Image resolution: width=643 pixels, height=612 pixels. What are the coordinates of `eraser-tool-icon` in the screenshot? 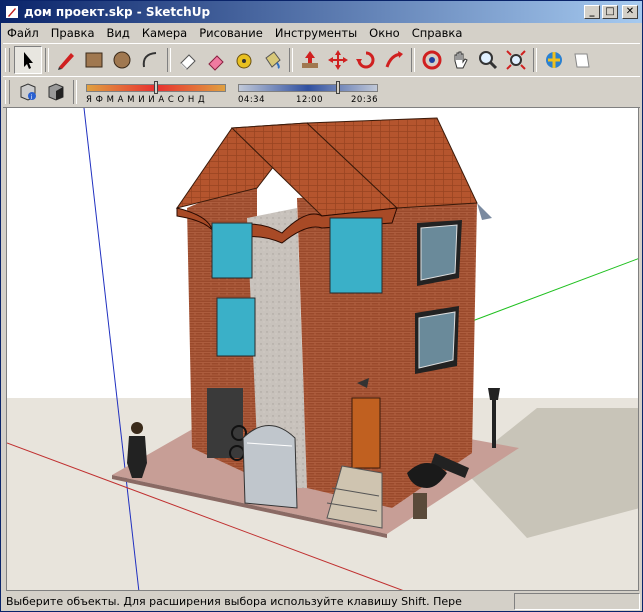 It's located at (188, 62).